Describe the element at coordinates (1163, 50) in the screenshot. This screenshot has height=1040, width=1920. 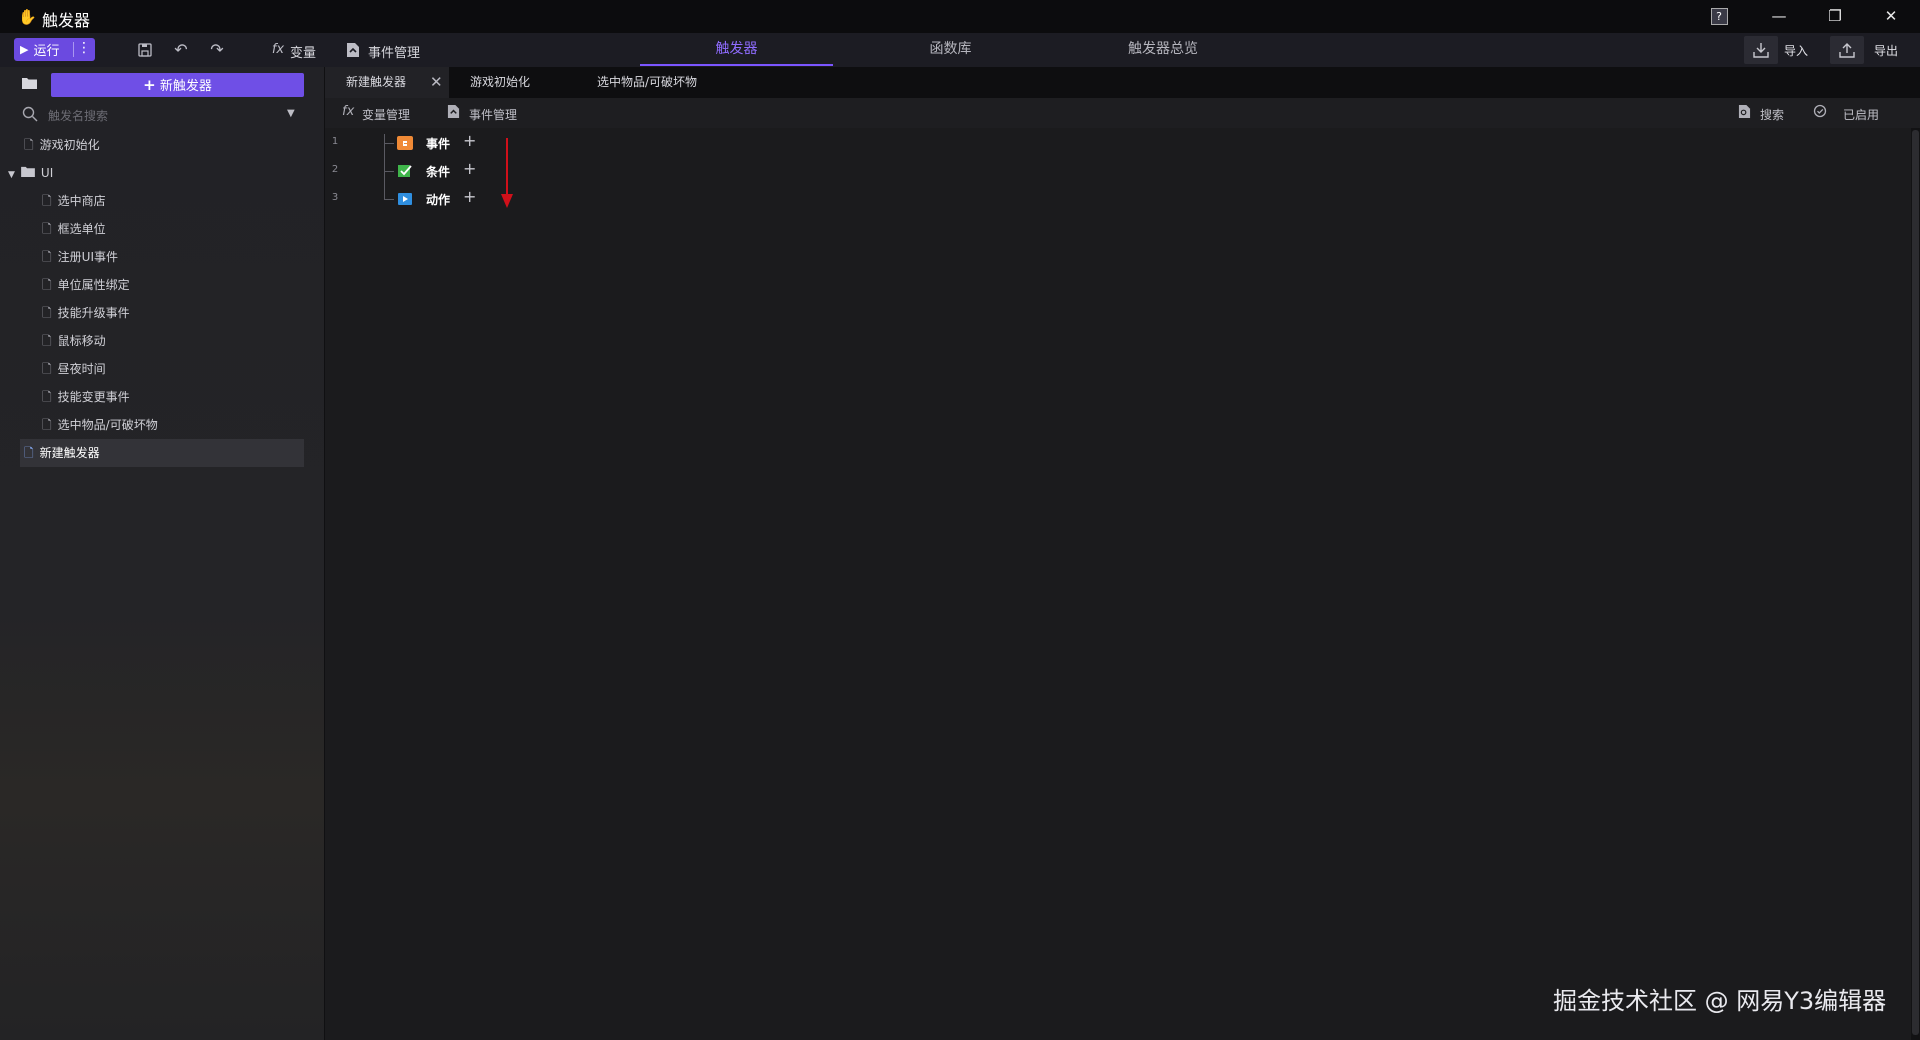
I see `tab-trigger-overview: 触发器总览` at that location.